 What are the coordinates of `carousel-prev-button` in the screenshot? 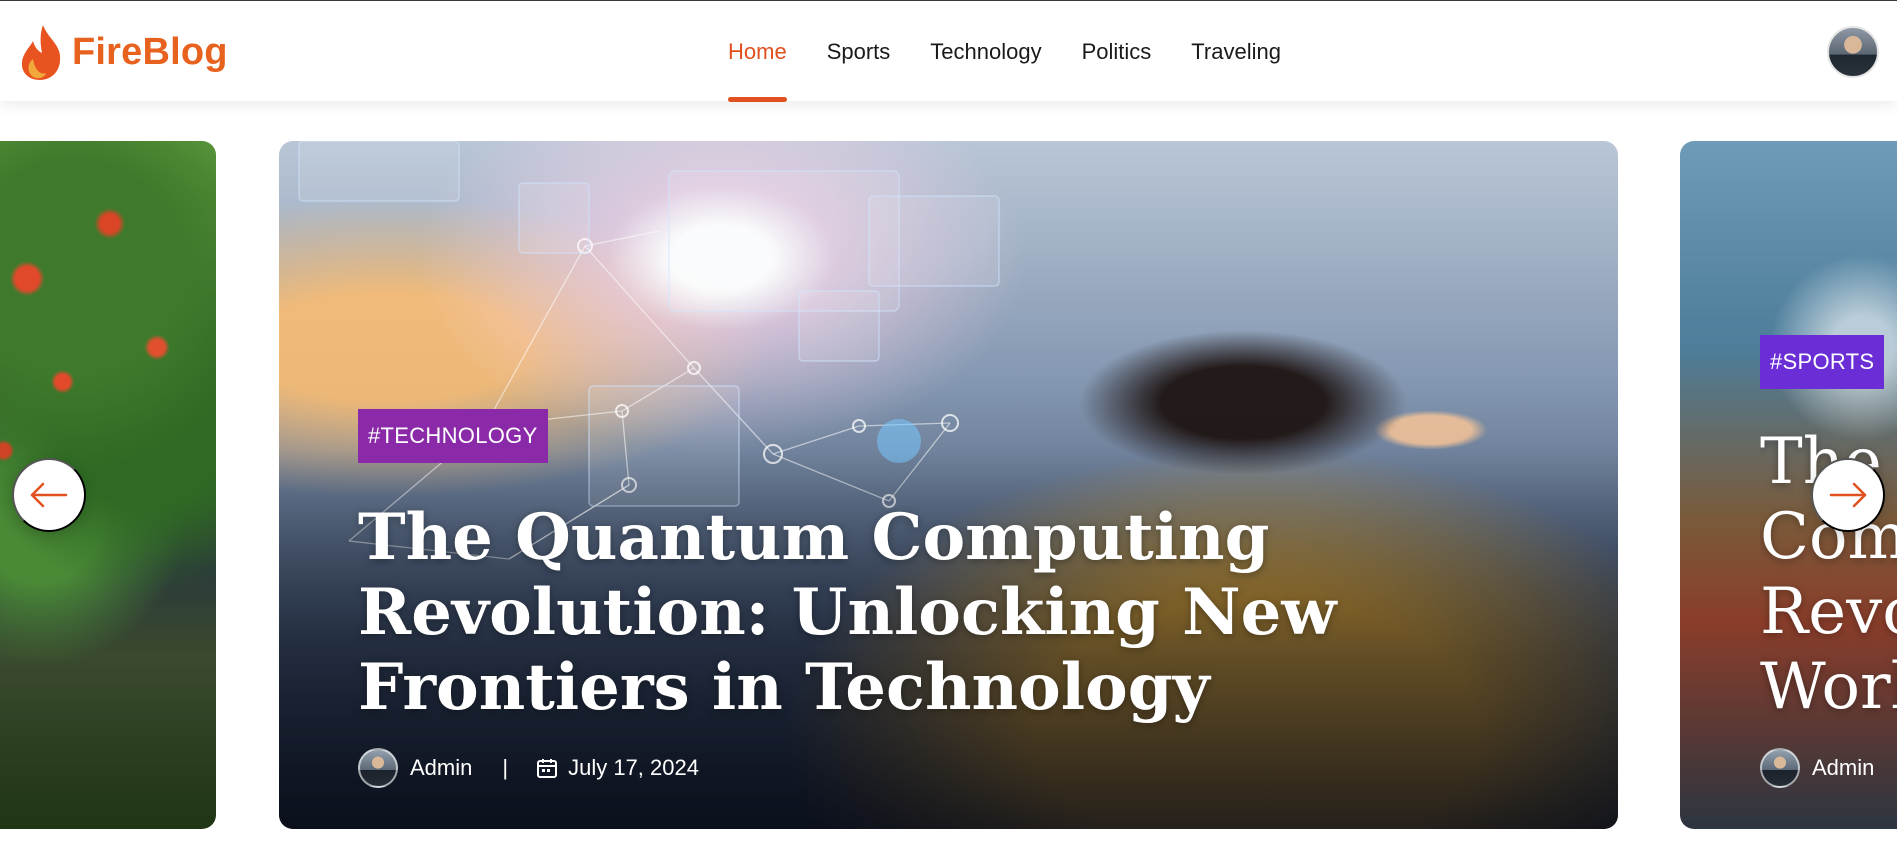 It's located at (49, 495).